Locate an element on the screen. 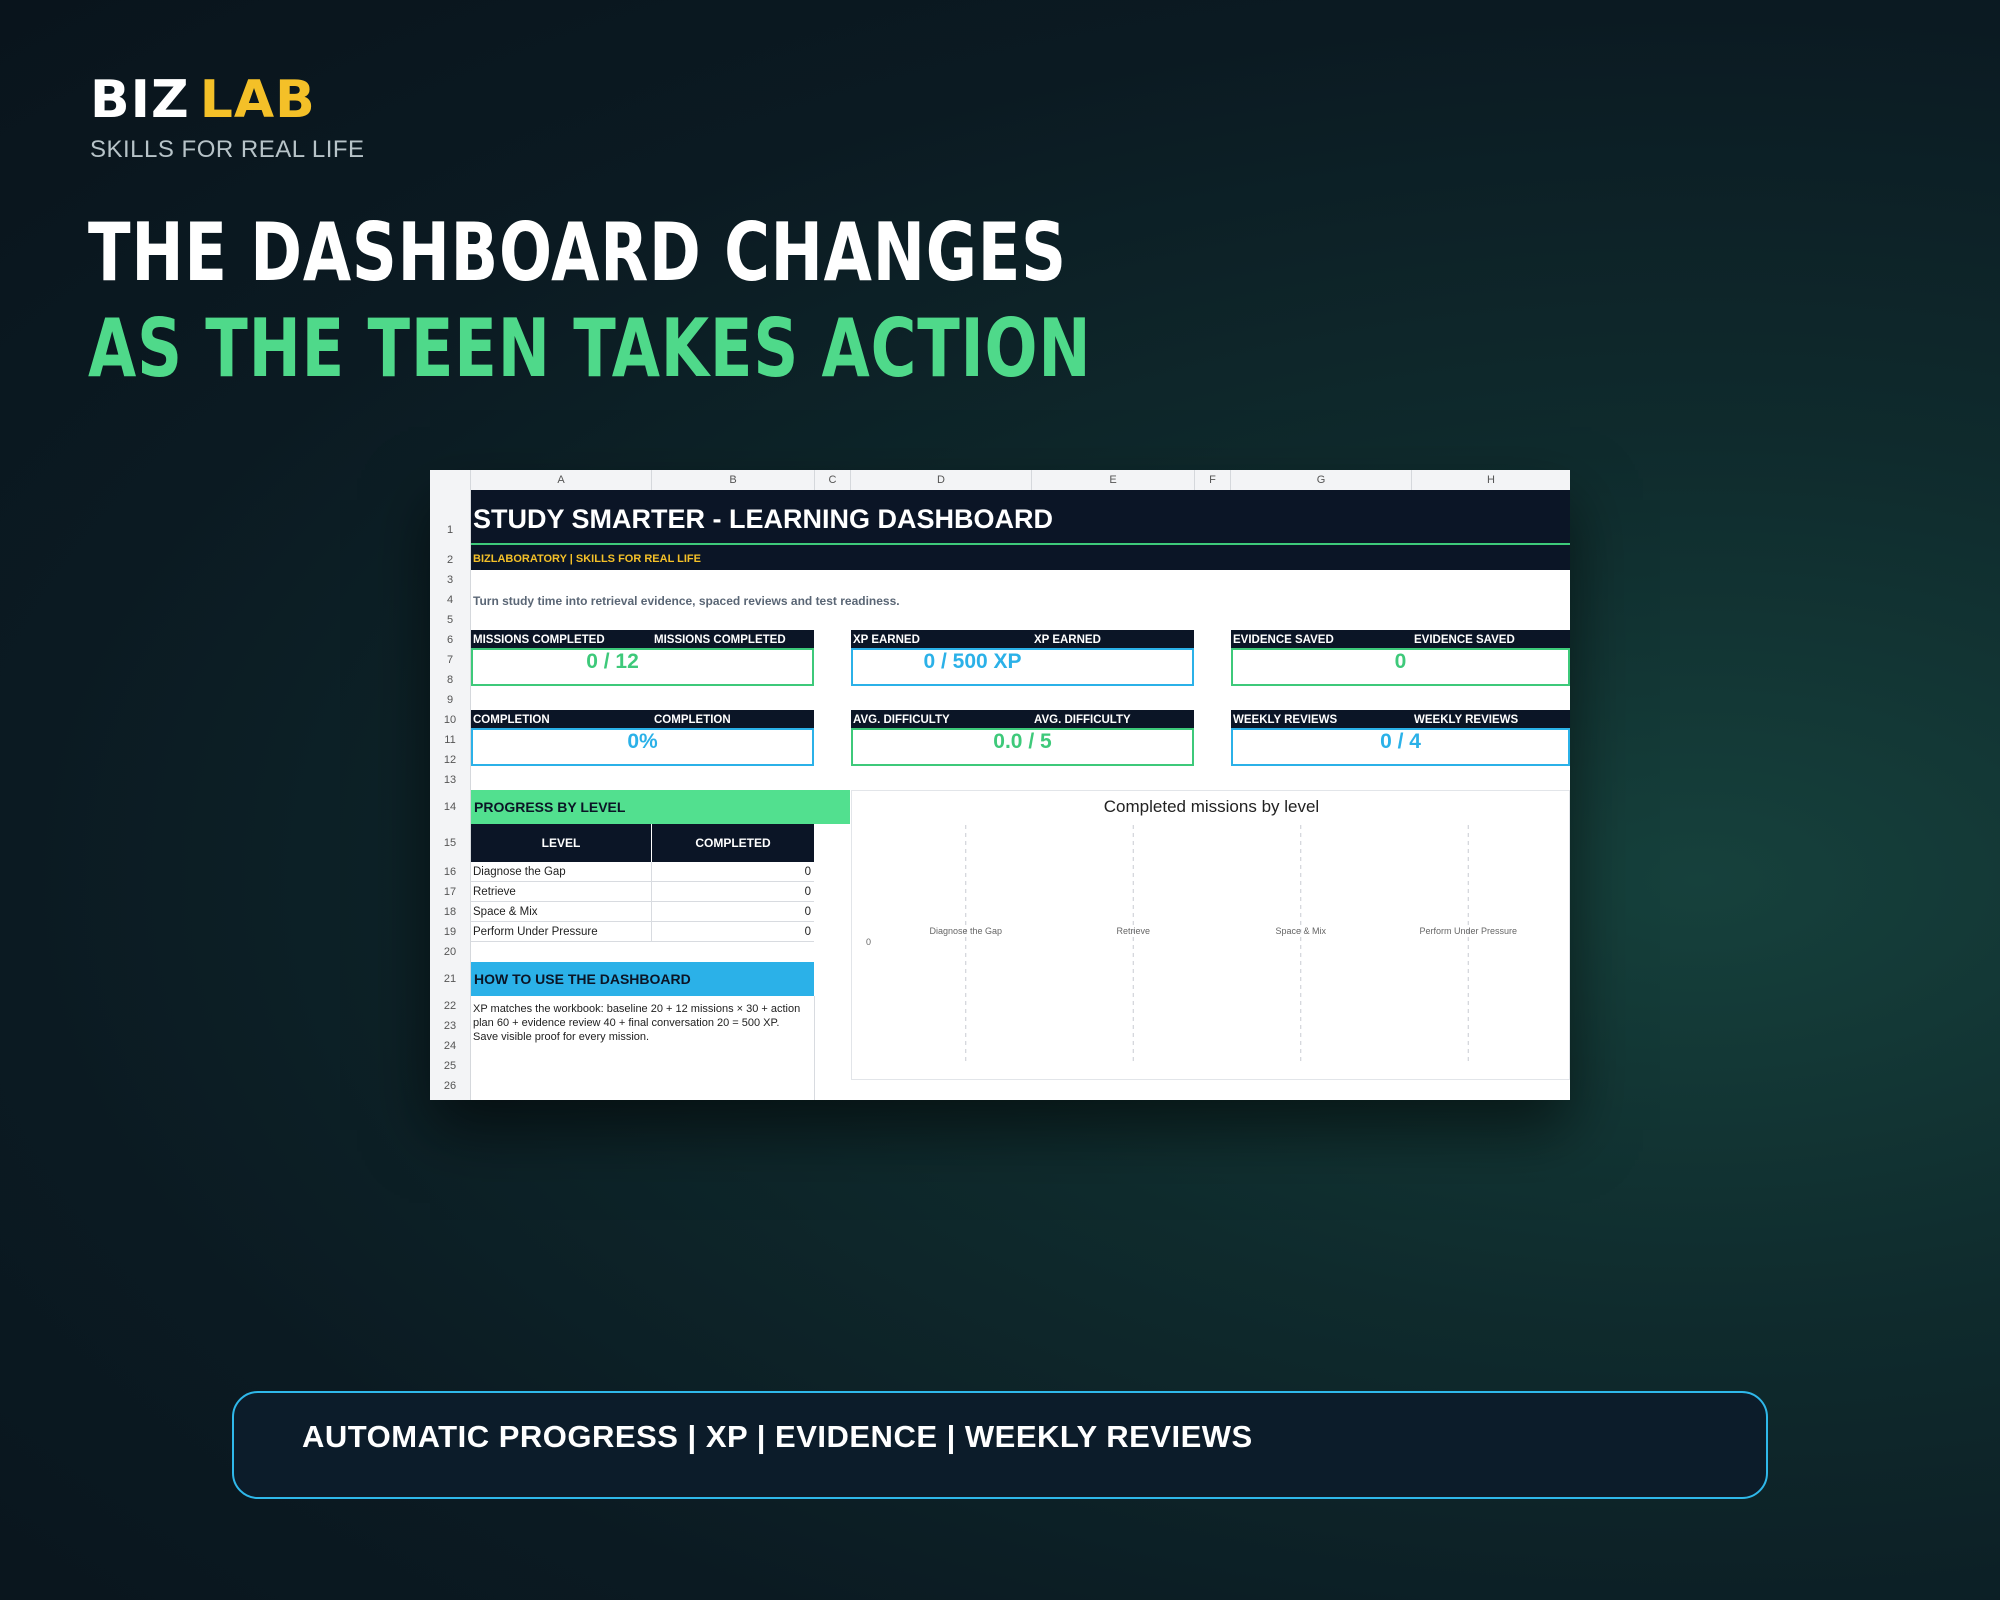  column-header-g: G is located at coordinates (1321, 480).